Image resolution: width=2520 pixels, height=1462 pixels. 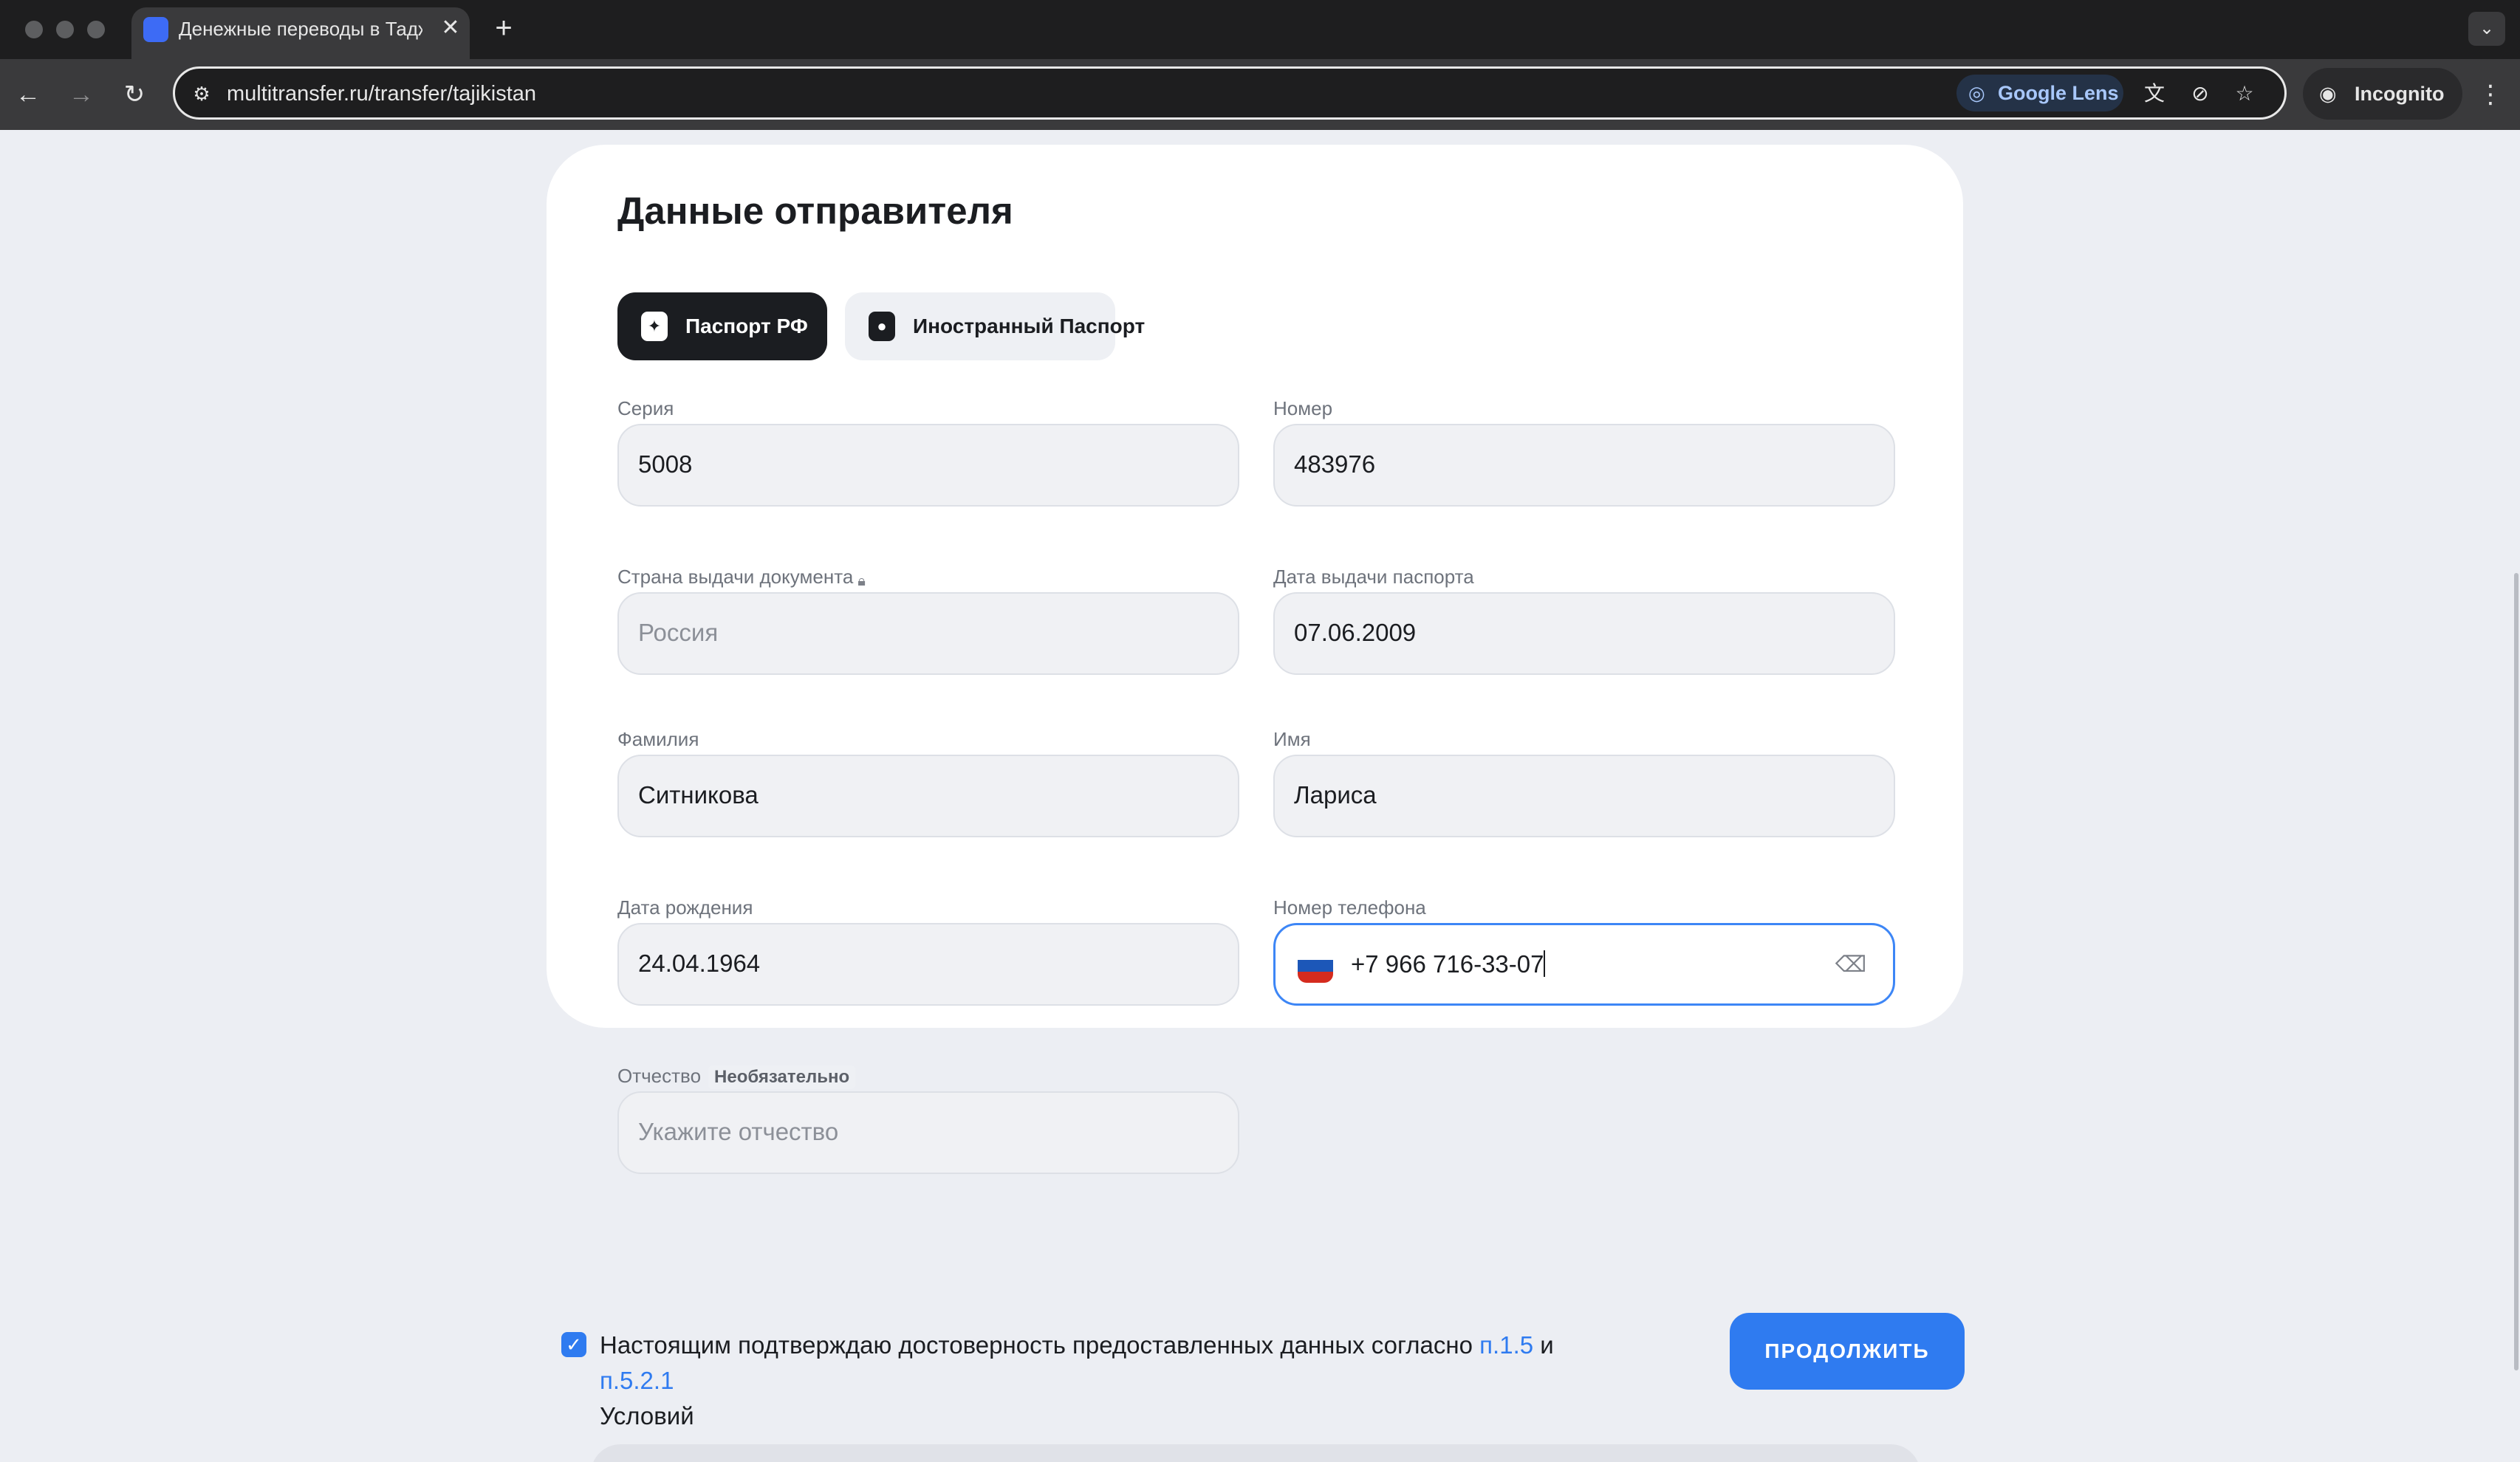 I want to click on kebab-icon: ⋮, so click(x=2490, y=94).